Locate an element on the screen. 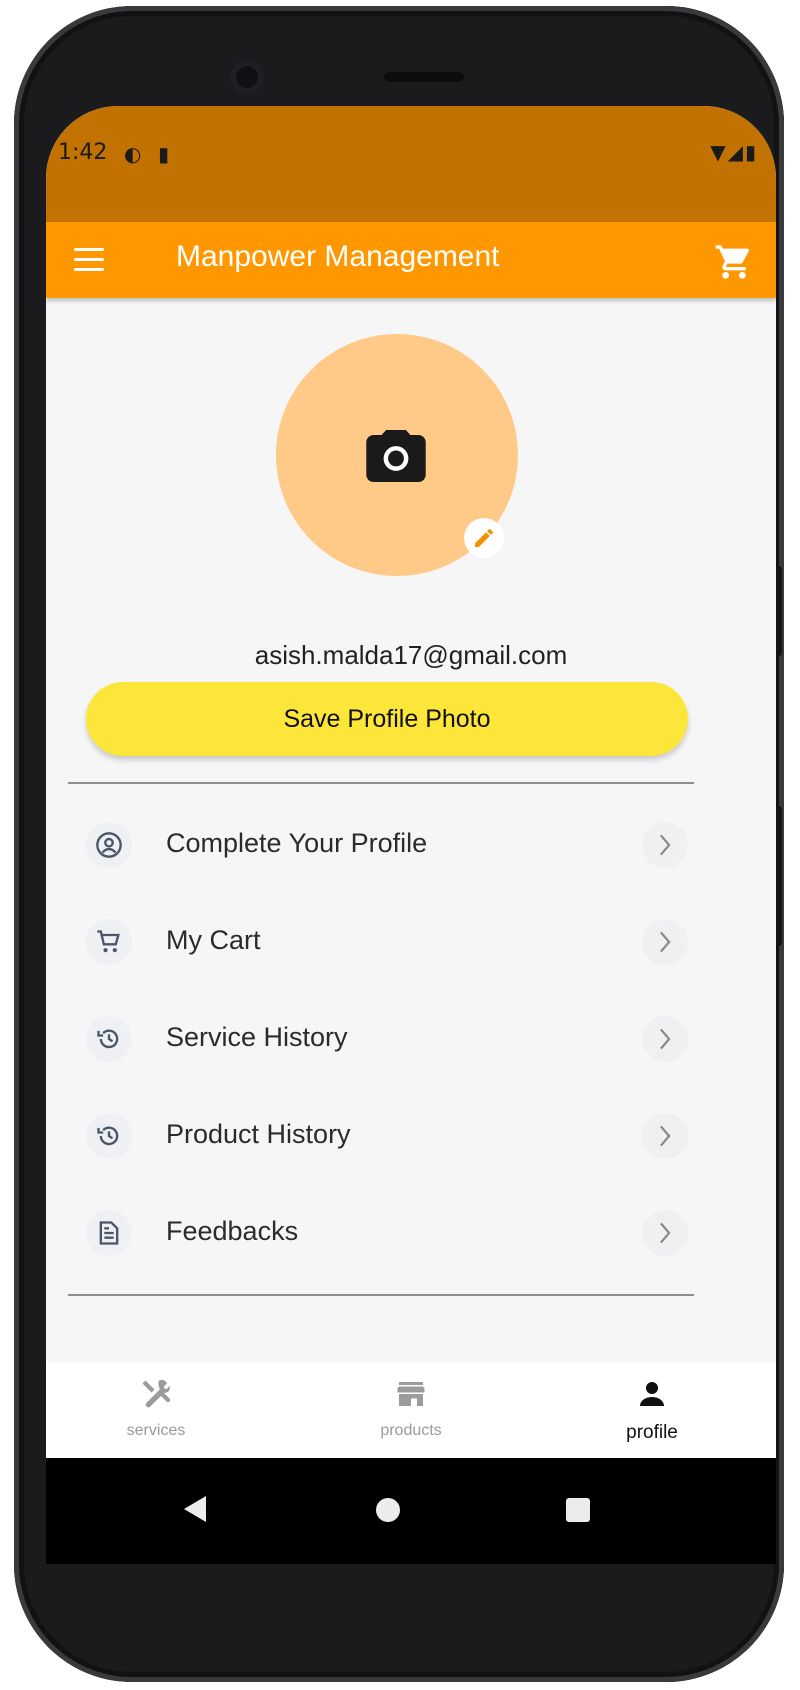 This screenshot has width=800, height=1690. menu-item-label: Feedbacks is located at coordinates (232, 1231).